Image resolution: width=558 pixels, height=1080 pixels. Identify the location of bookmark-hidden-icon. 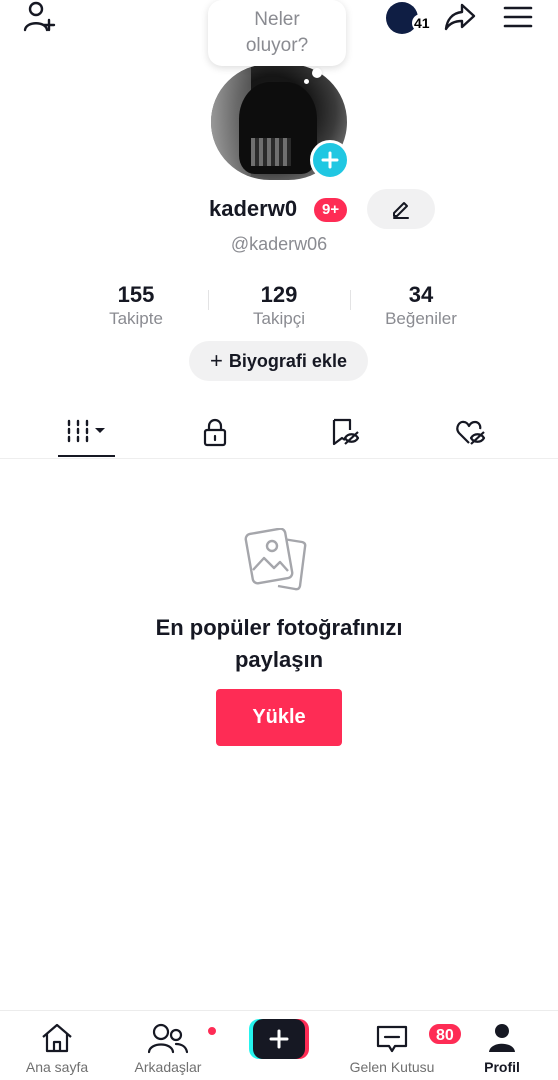
(346, 432).